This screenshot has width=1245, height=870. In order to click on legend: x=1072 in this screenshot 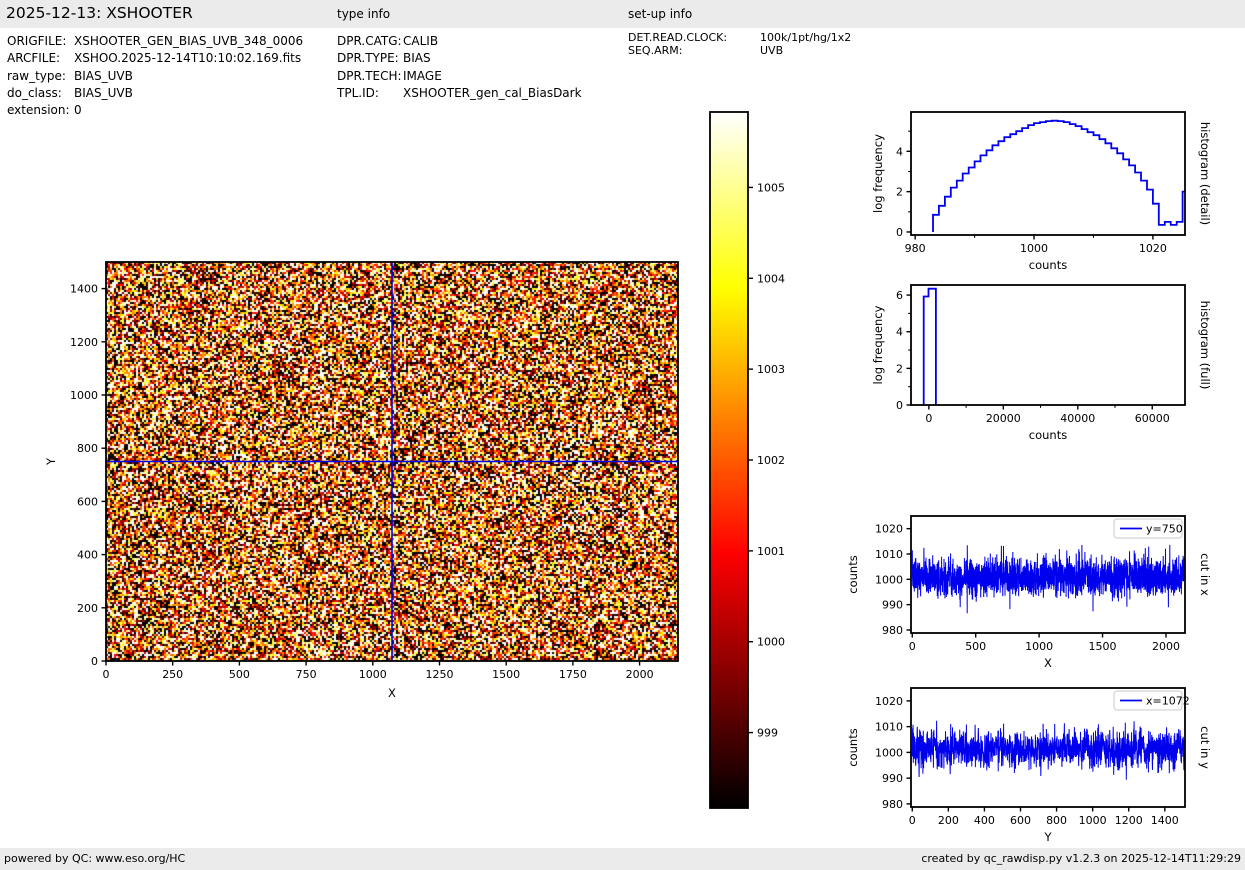, I will do `click(1151, 700)`.